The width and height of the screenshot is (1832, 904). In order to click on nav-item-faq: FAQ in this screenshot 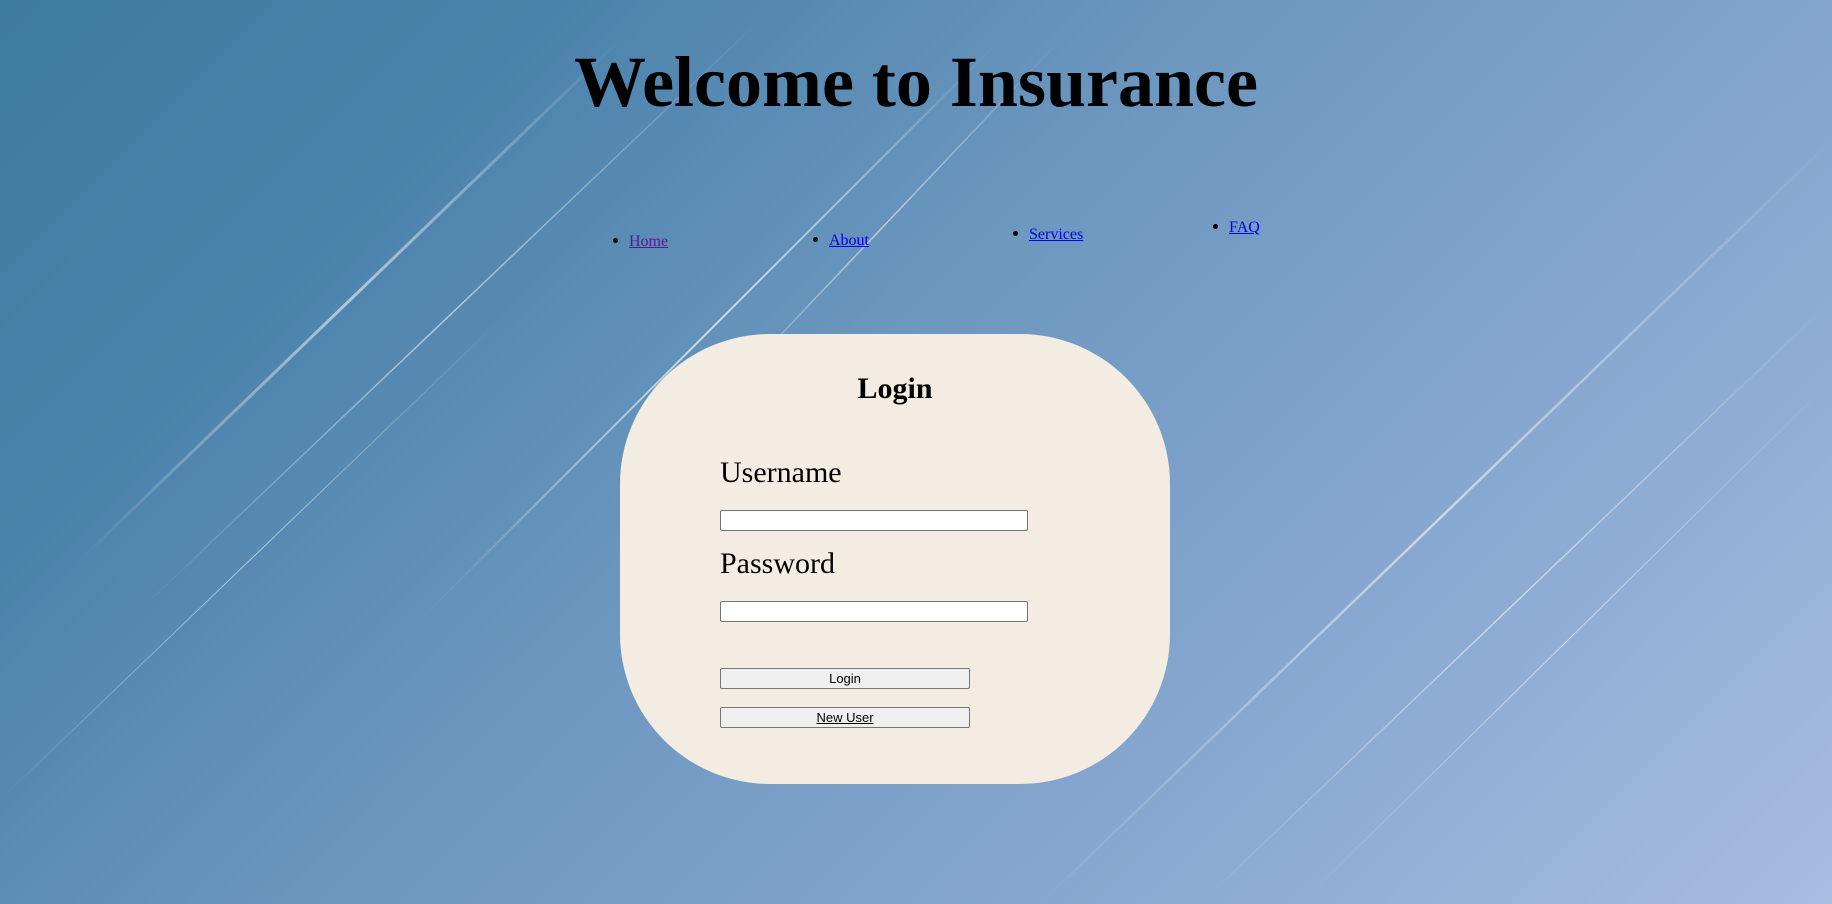, I will do `click(1236, 228)`.